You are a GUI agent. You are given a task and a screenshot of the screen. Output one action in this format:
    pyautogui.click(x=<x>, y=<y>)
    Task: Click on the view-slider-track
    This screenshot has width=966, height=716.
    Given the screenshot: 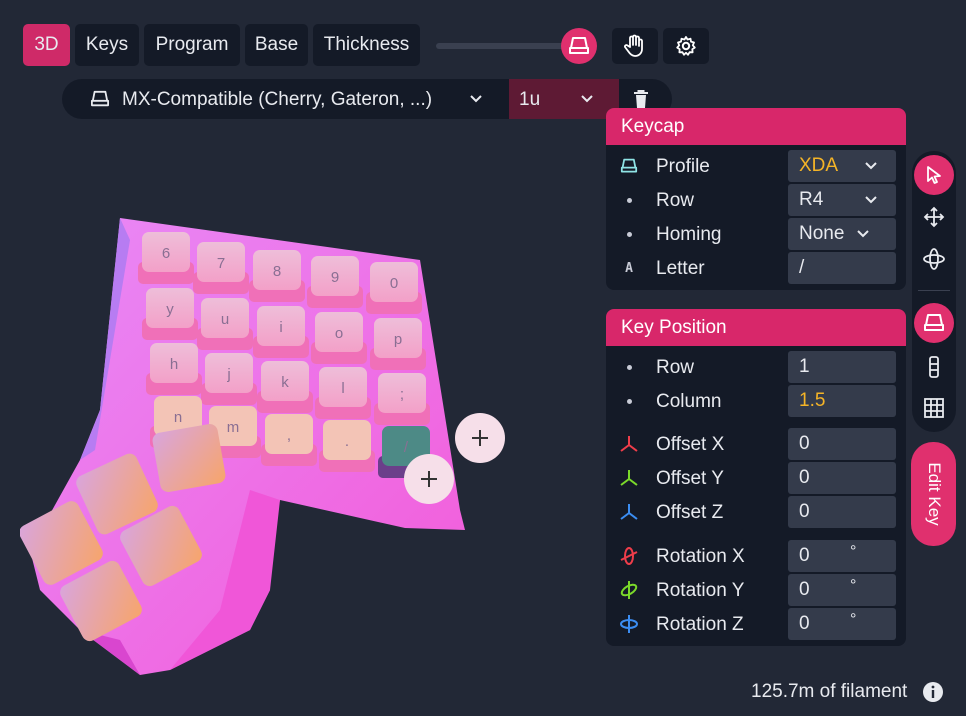 What is the action you would take?
    pyautogui.click(x=506, y=46)
    